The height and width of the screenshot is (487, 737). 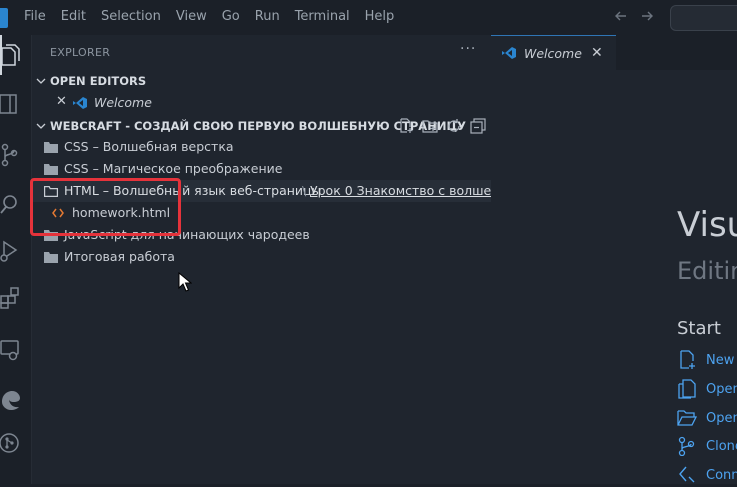 I want to click on tab-bar: Welcome ✕, so click(x=614, y=53).